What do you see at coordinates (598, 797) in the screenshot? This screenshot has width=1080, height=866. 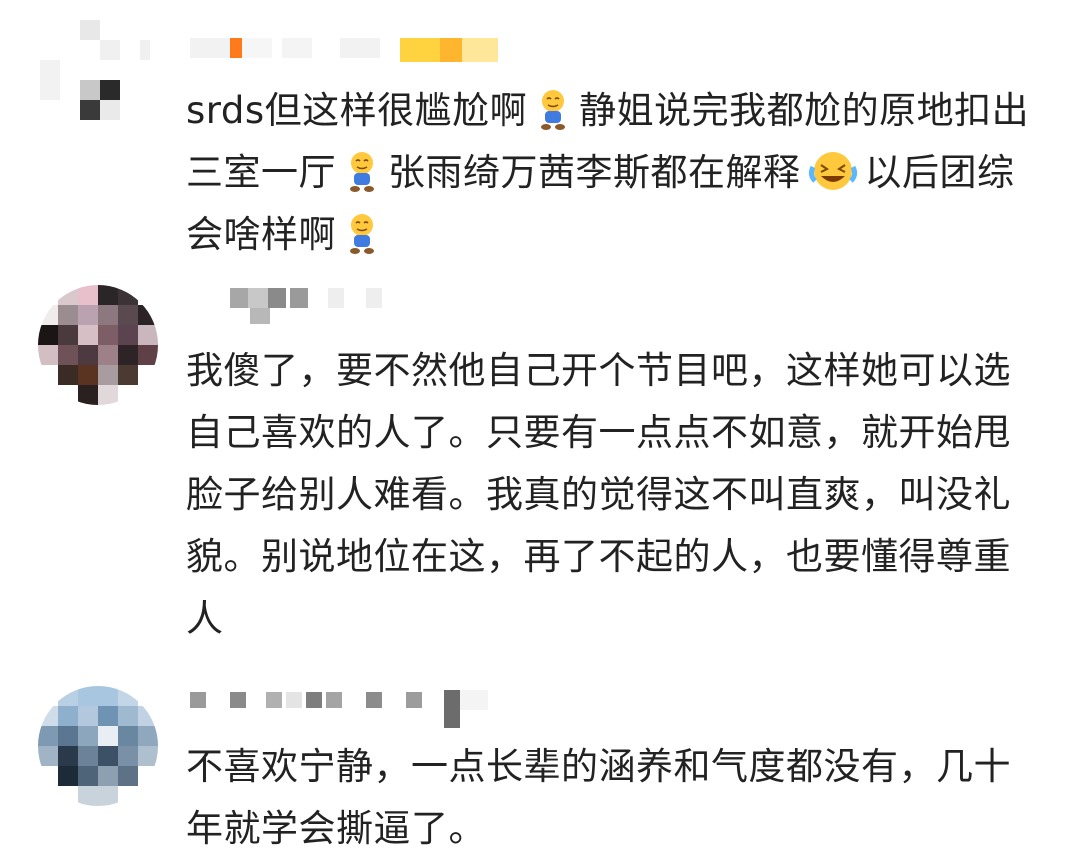 I see `comment-text: 不喜欢宁静，一点长辈的涵养和气度都没有，几十年就学会撕逼了。` at bounding box center [598, 797].